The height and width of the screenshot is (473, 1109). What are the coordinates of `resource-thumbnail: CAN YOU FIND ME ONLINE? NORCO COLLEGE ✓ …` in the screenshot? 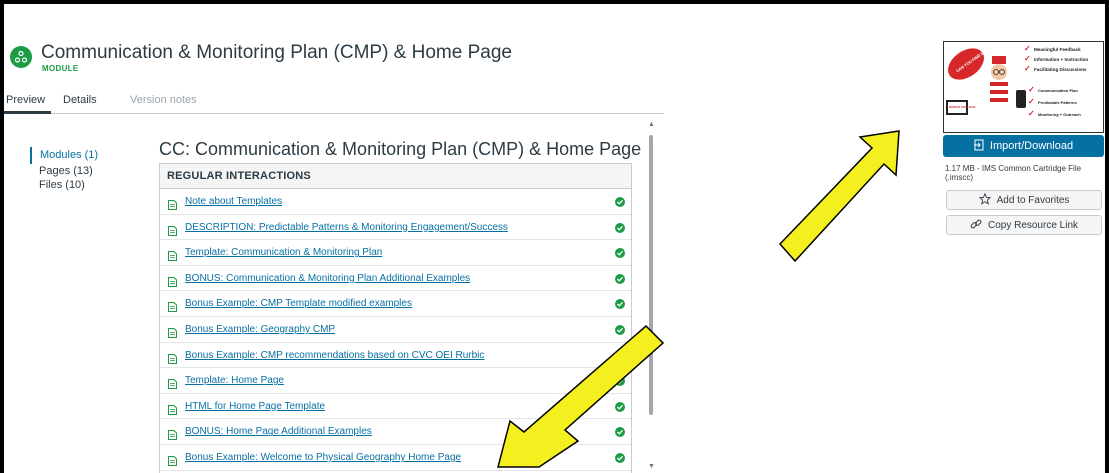 It's located at (1023, 87).